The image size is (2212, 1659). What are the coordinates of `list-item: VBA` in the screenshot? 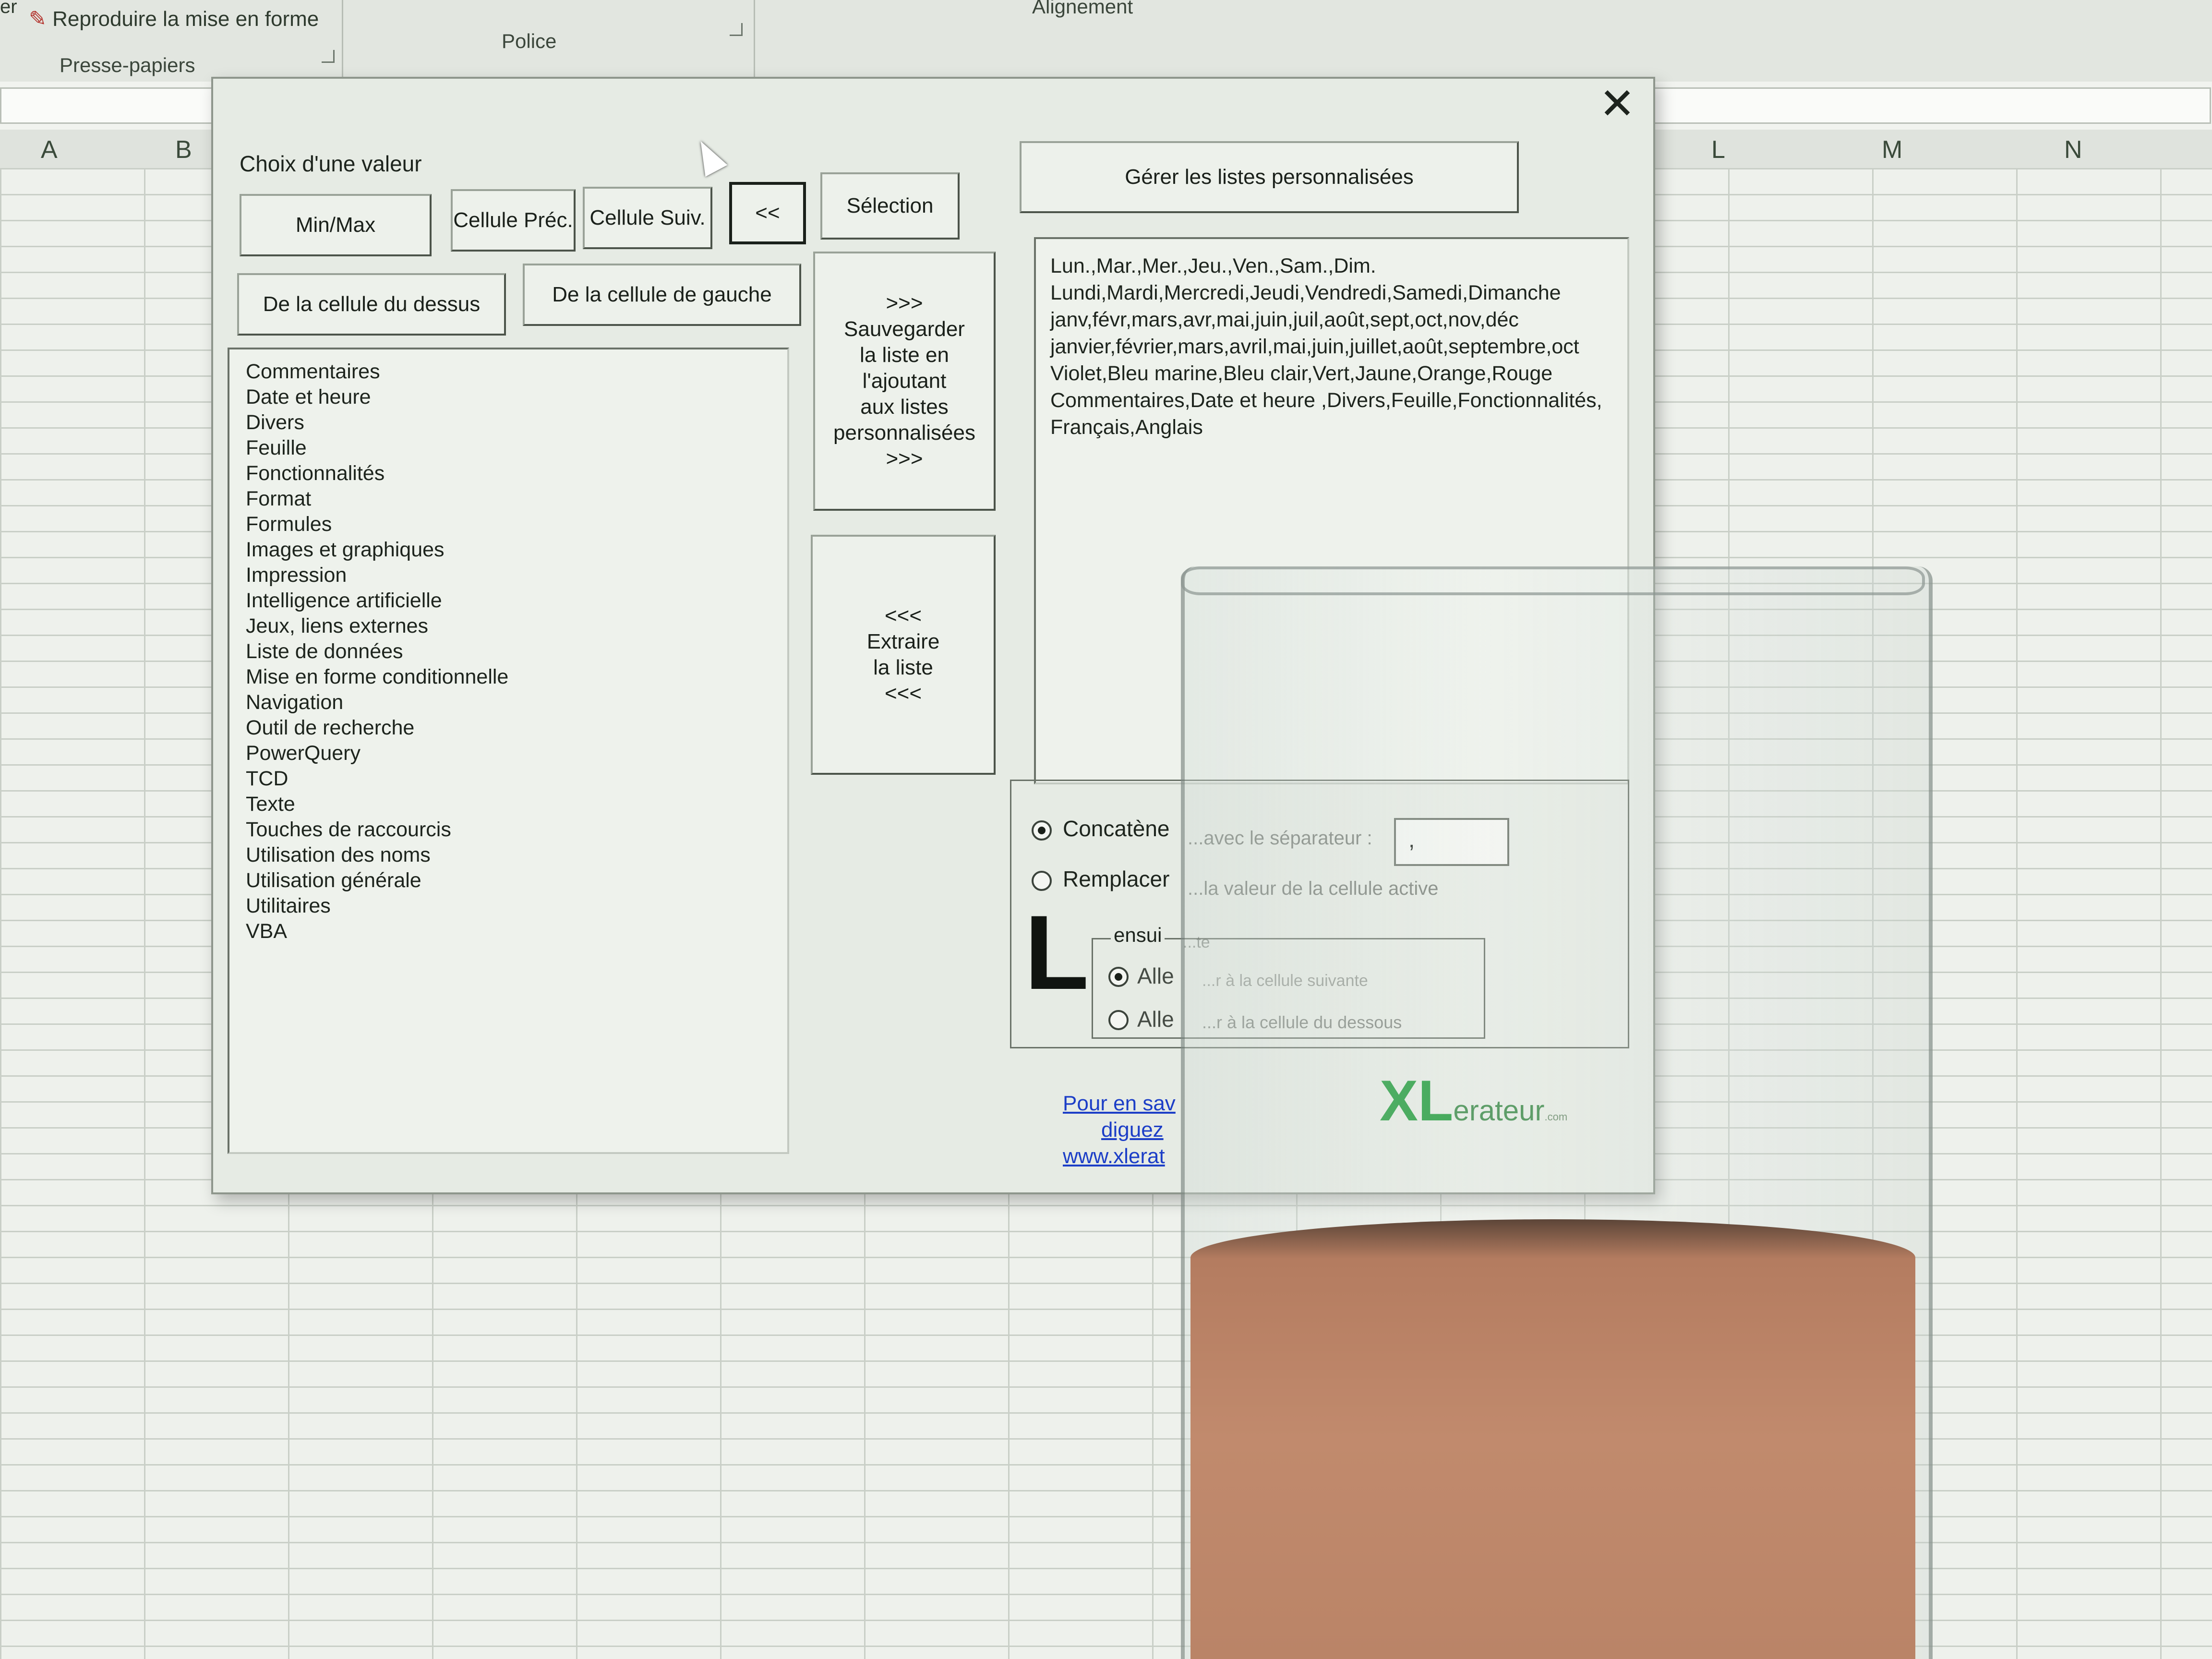 It's located at (509, 931).